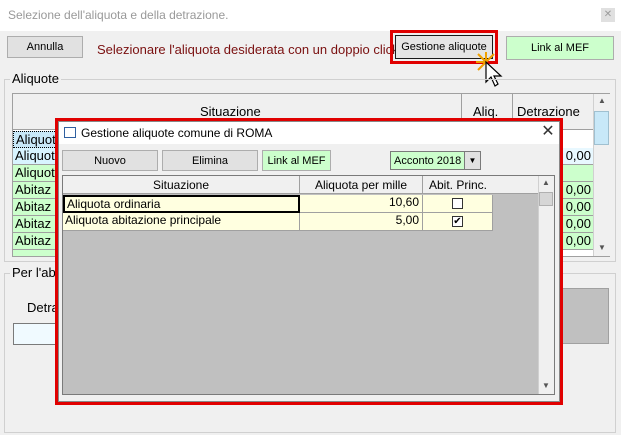  I want to click on abit-princ-checkbox, so click(457, 203).